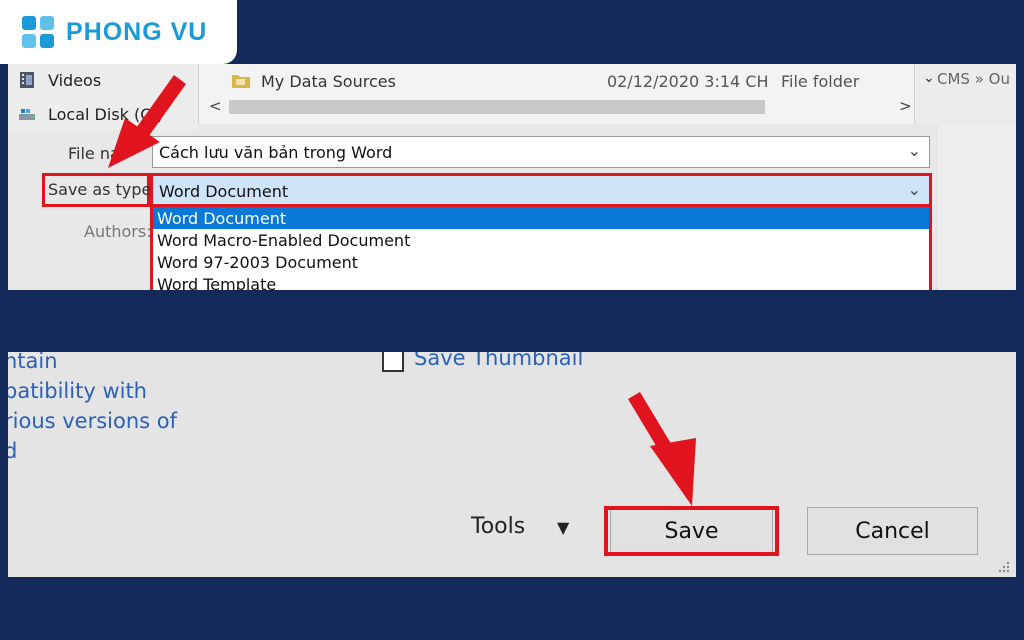 This screenshot has height=640, width=1024. What do you see at coordinates (103, 97) in the screenshot?
I see `navigation-pane: Videos Local Disk (C:)` at bounding box center [103, 97].